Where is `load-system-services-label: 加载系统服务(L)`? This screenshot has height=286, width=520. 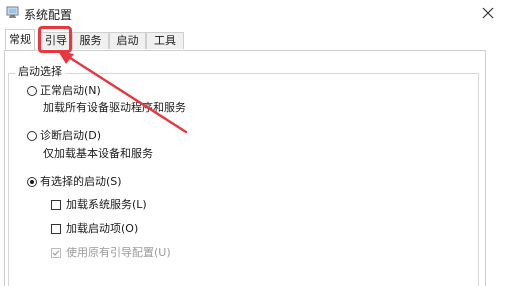
load-system-services-label: 加载系统服务(L) is located at coordinates (106, 205).